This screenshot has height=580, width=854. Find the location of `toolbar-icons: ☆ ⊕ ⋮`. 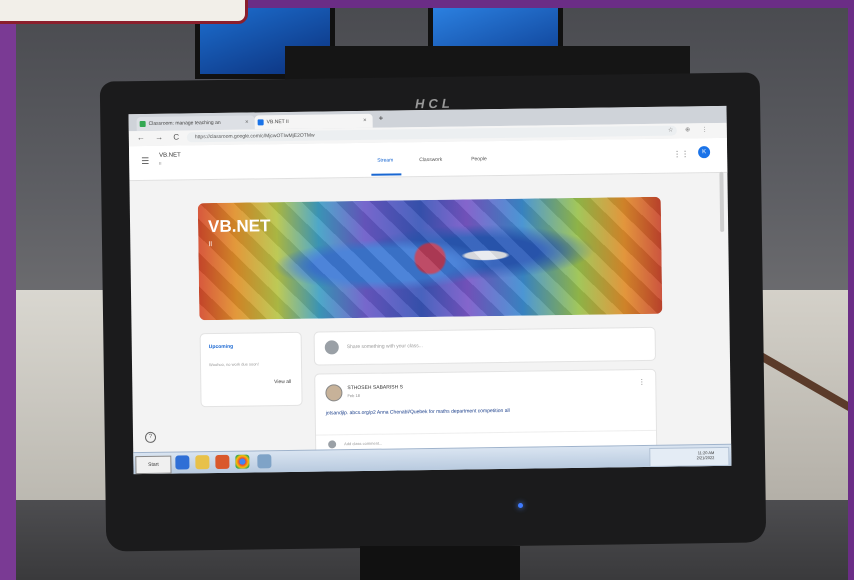

toolbar-icons: ☆ ⊕ ⋮ is located at coordinates (690, 130).